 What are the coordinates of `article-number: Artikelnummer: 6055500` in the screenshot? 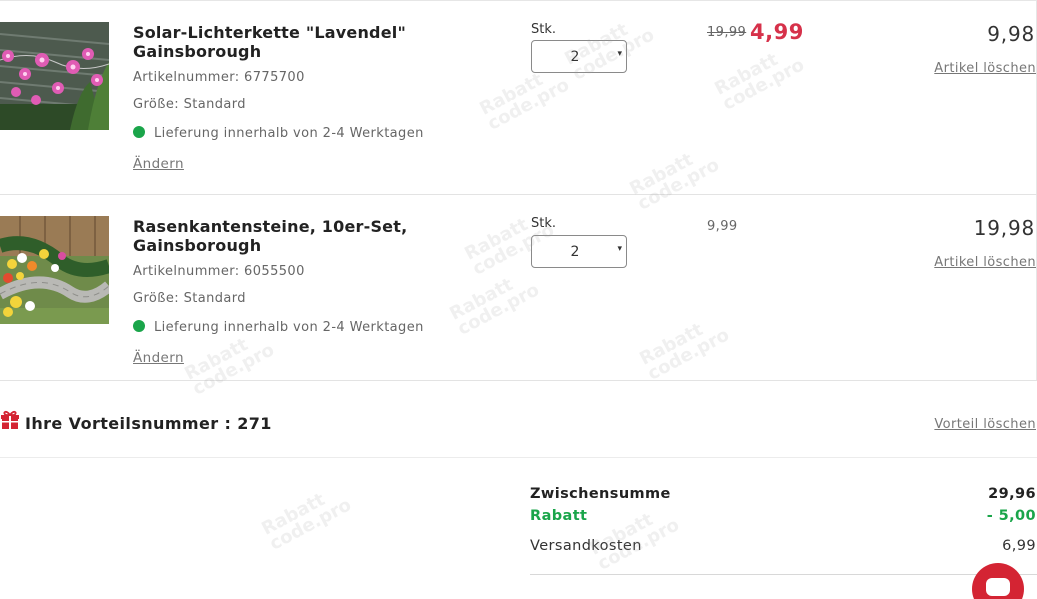 It's located at (219, 271).